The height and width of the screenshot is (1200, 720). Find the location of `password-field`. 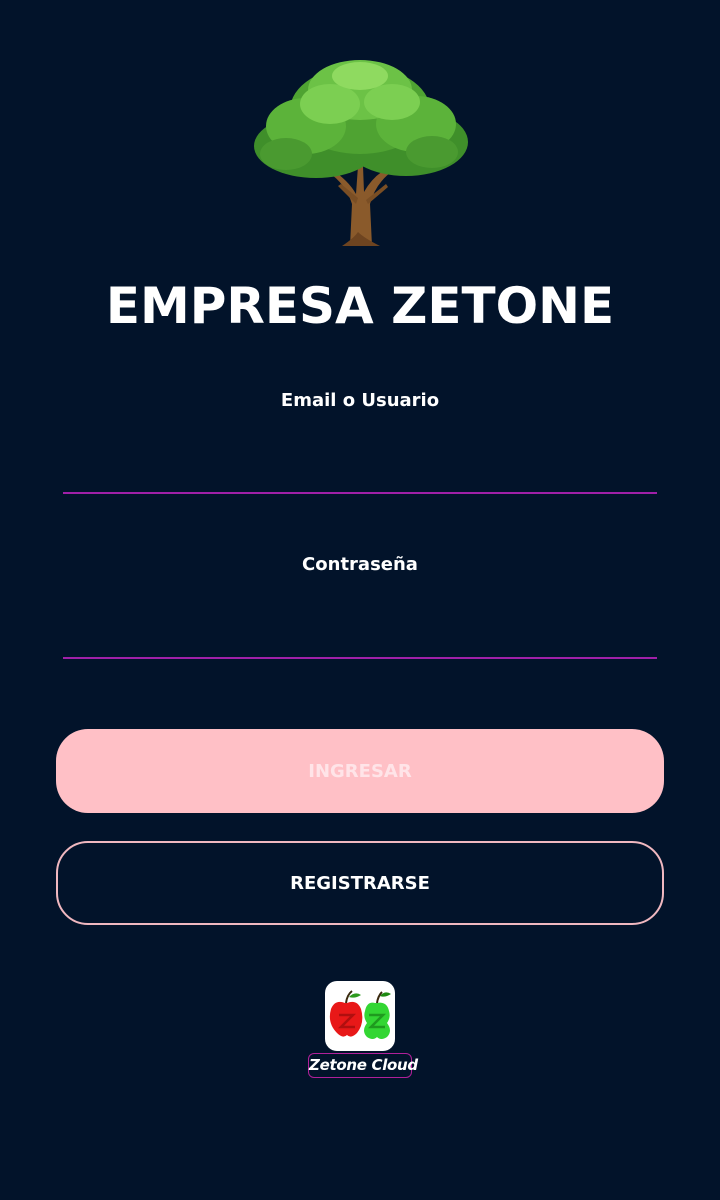

password-field is located at coordinates (360, 639).